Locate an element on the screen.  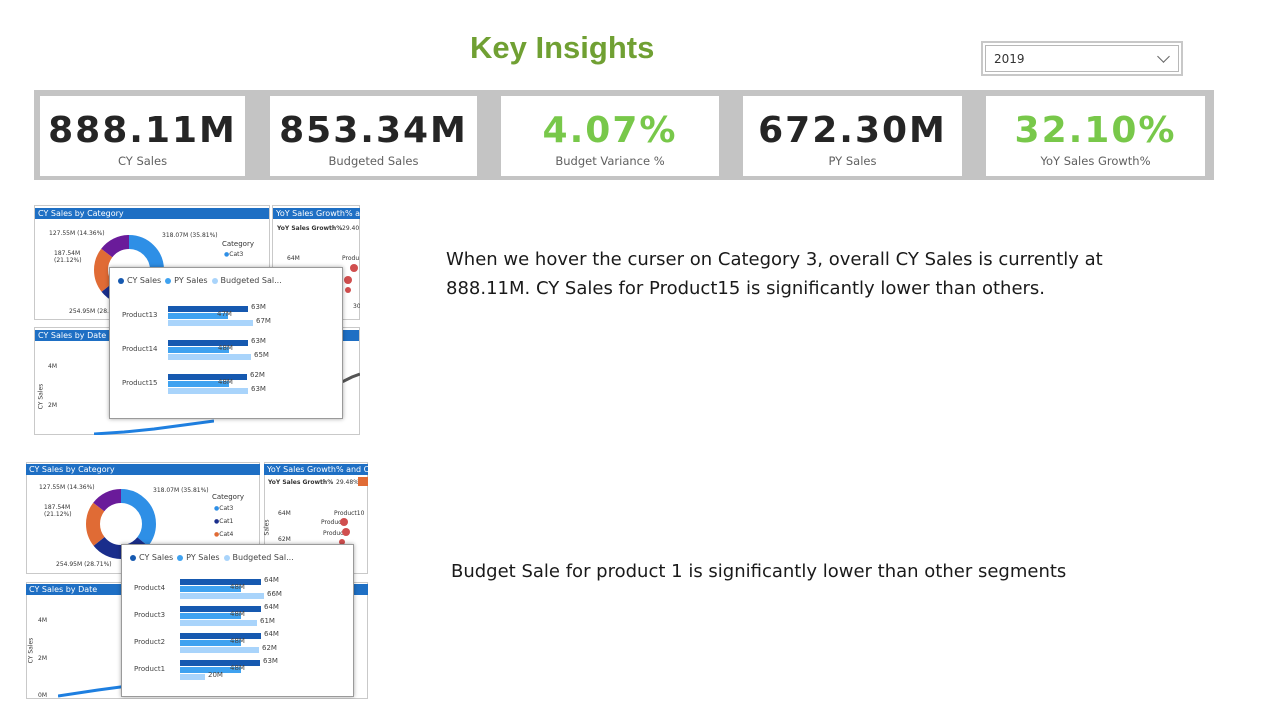
kpi-label: Budgeted Sales is located at coordinates (373, 161).